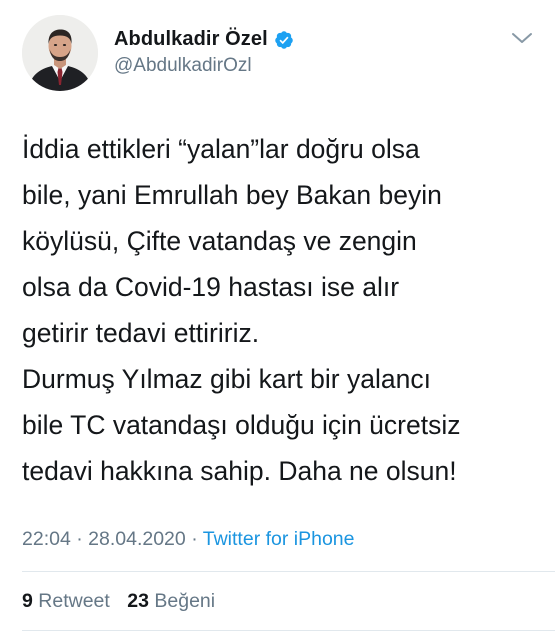  I want to click on author-avatar, so click(60, 53).